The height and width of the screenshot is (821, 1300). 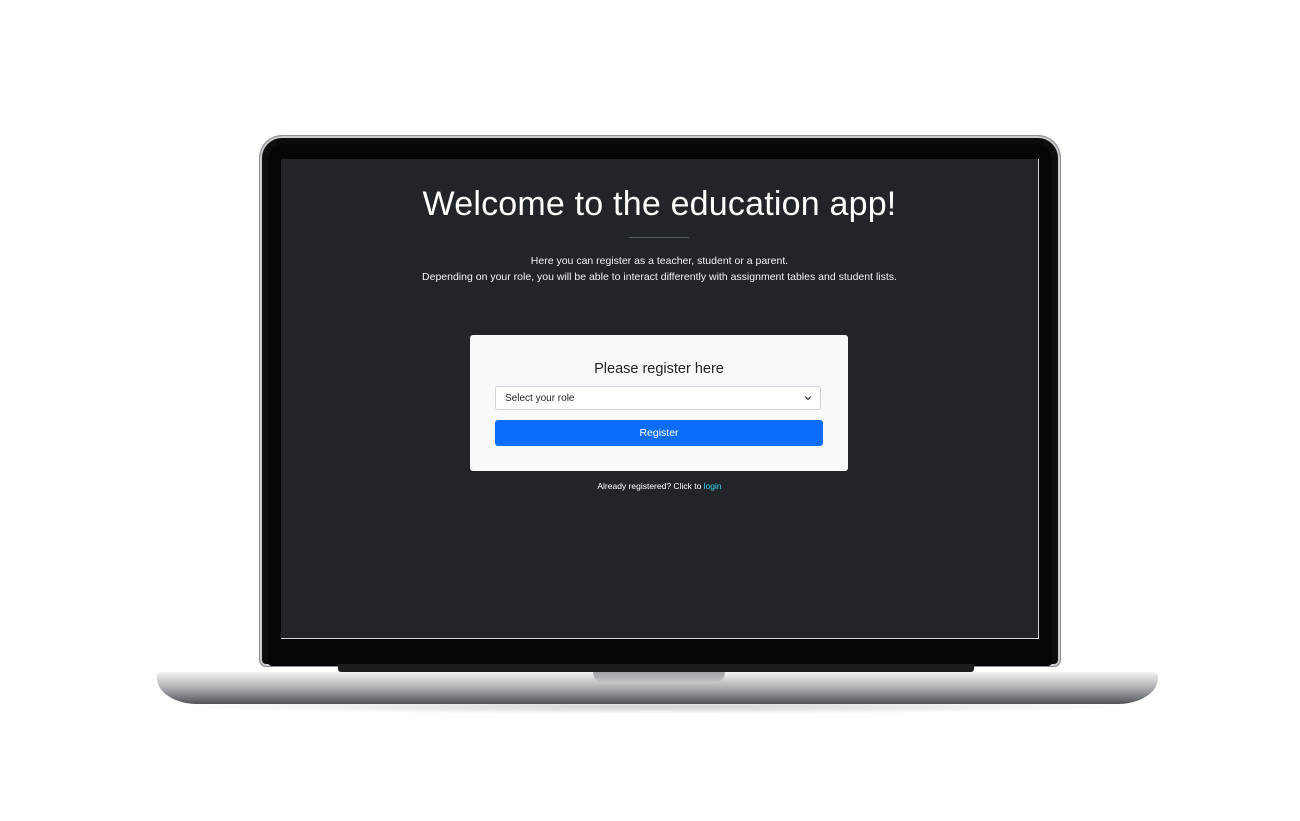 What do you see at coordinates (659, 433) in the screenshot?
I see `register-button: Register` at bounding box center [659, 433].